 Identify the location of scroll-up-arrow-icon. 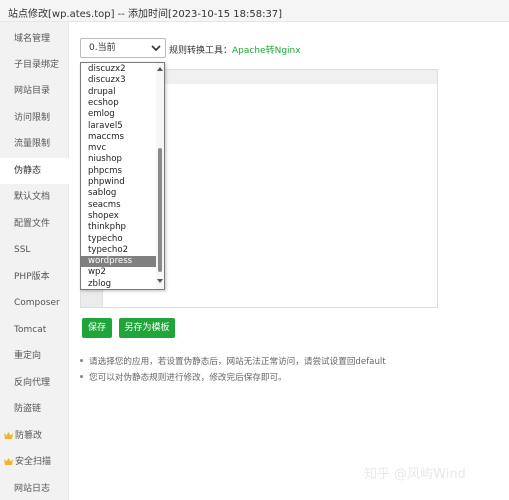
(160, 68).